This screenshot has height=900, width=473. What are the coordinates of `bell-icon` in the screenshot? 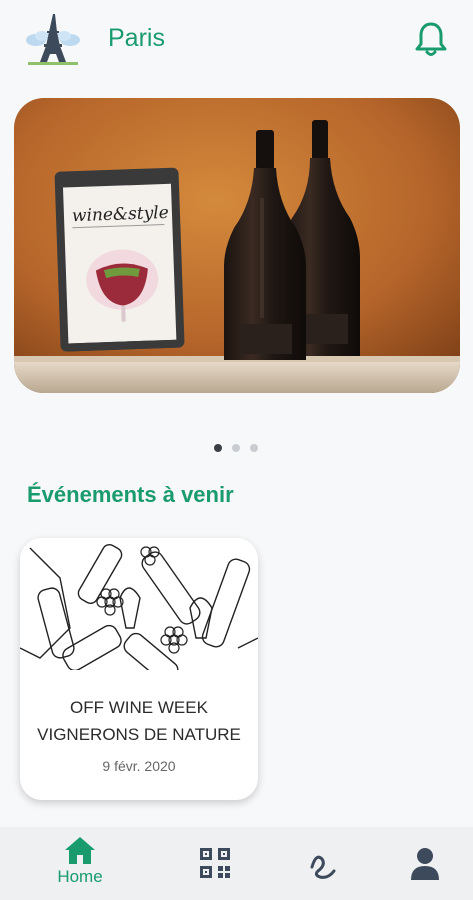 It's located at (431, 39).